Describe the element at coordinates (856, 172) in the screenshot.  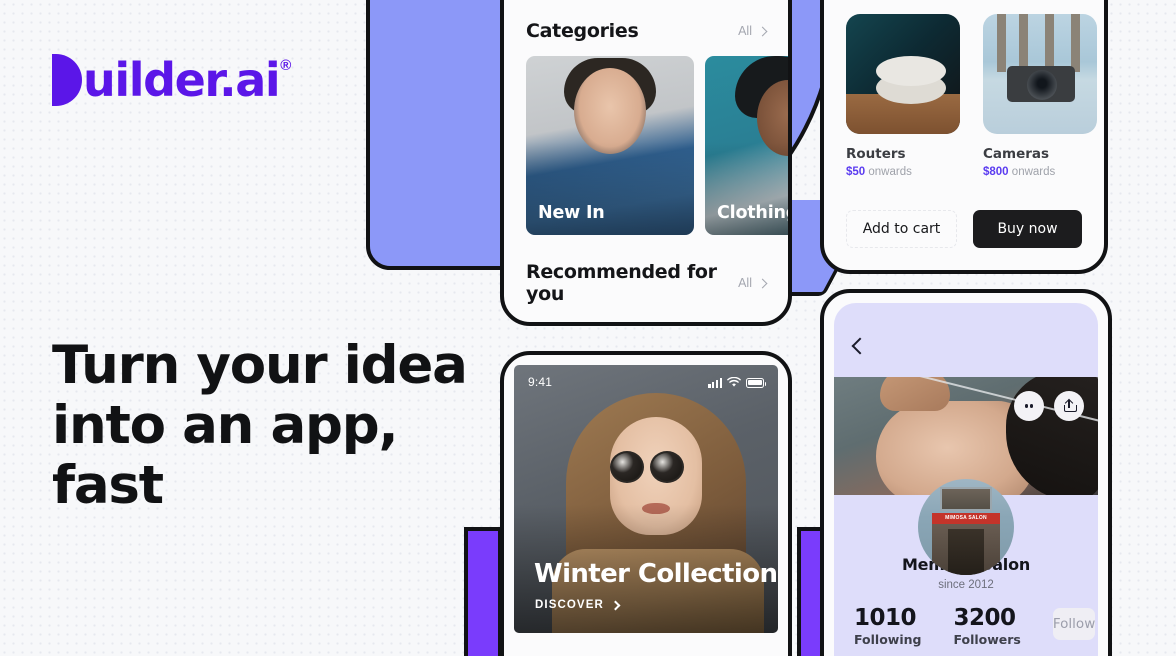
I see `product-price-value: $50` at that location.